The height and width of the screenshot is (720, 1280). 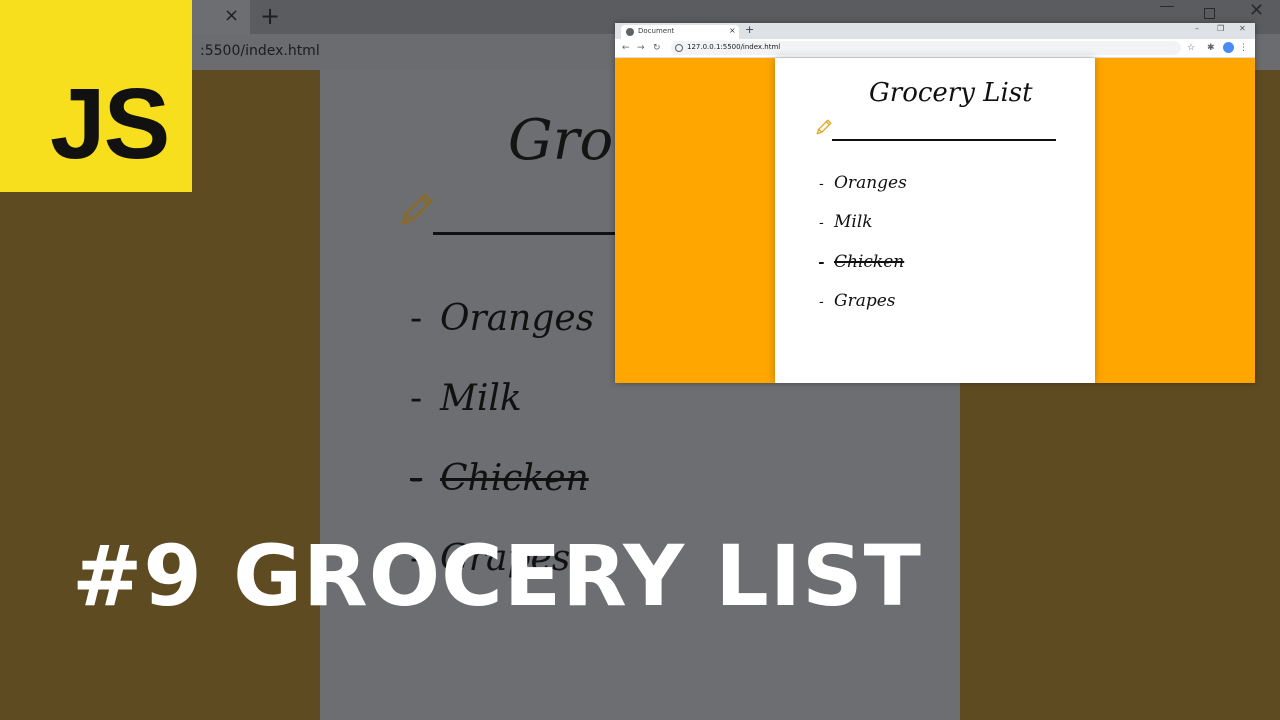 I want to click on background-minimize-icon, so click(x=1167, y=6).